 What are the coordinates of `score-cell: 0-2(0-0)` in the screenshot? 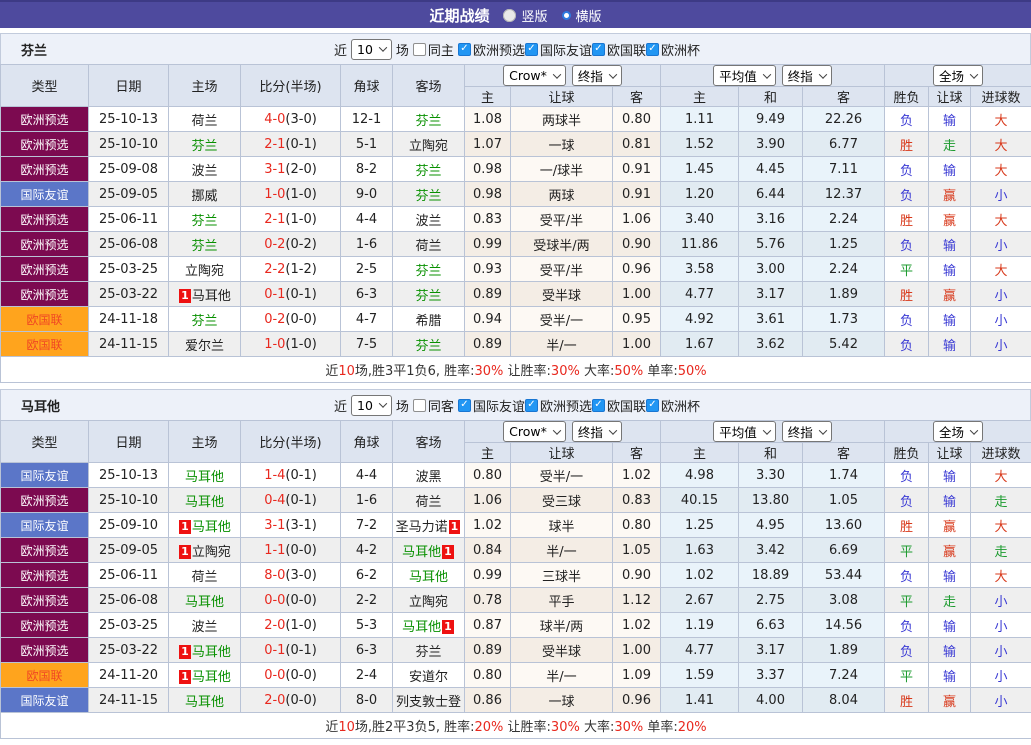 It's located at (291, 319).